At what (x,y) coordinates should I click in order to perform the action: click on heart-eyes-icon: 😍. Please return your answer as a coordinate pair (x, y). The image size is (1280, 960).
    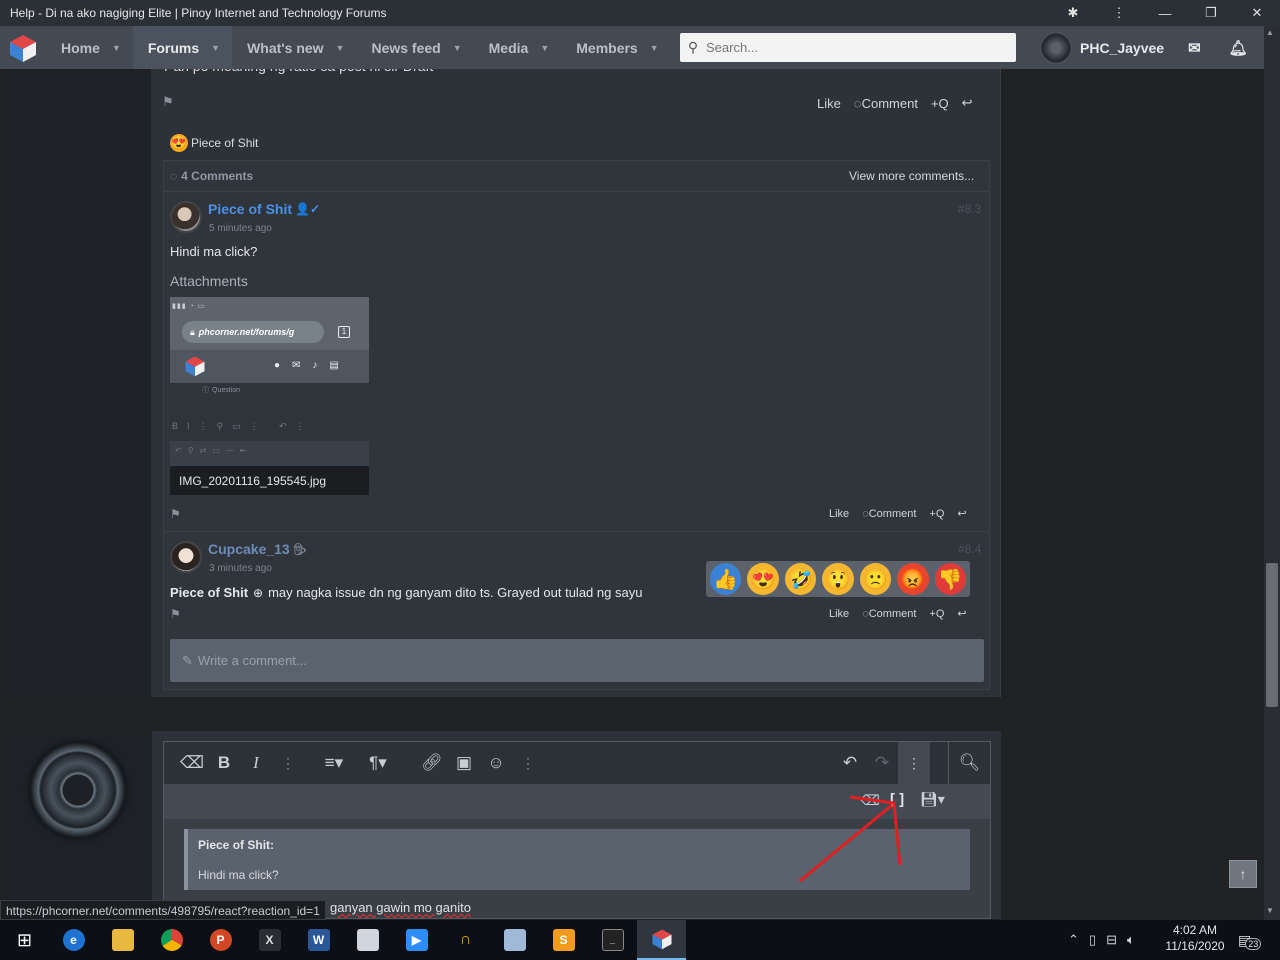
    Looking at the image, I should click on (763, 579).